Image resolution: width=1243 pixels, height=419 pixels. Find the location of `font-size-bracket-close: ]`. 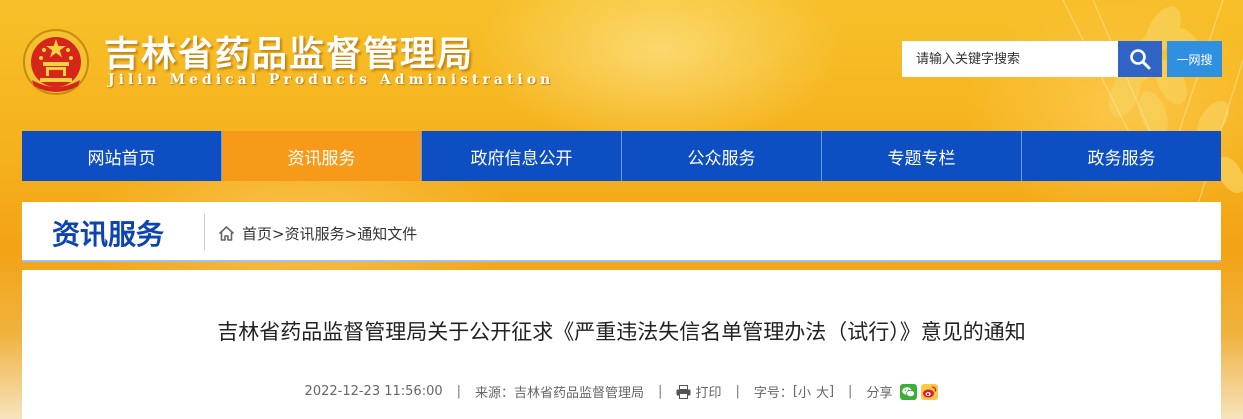

font-size-bracket-close: ] is located at coordinates (831, 391).